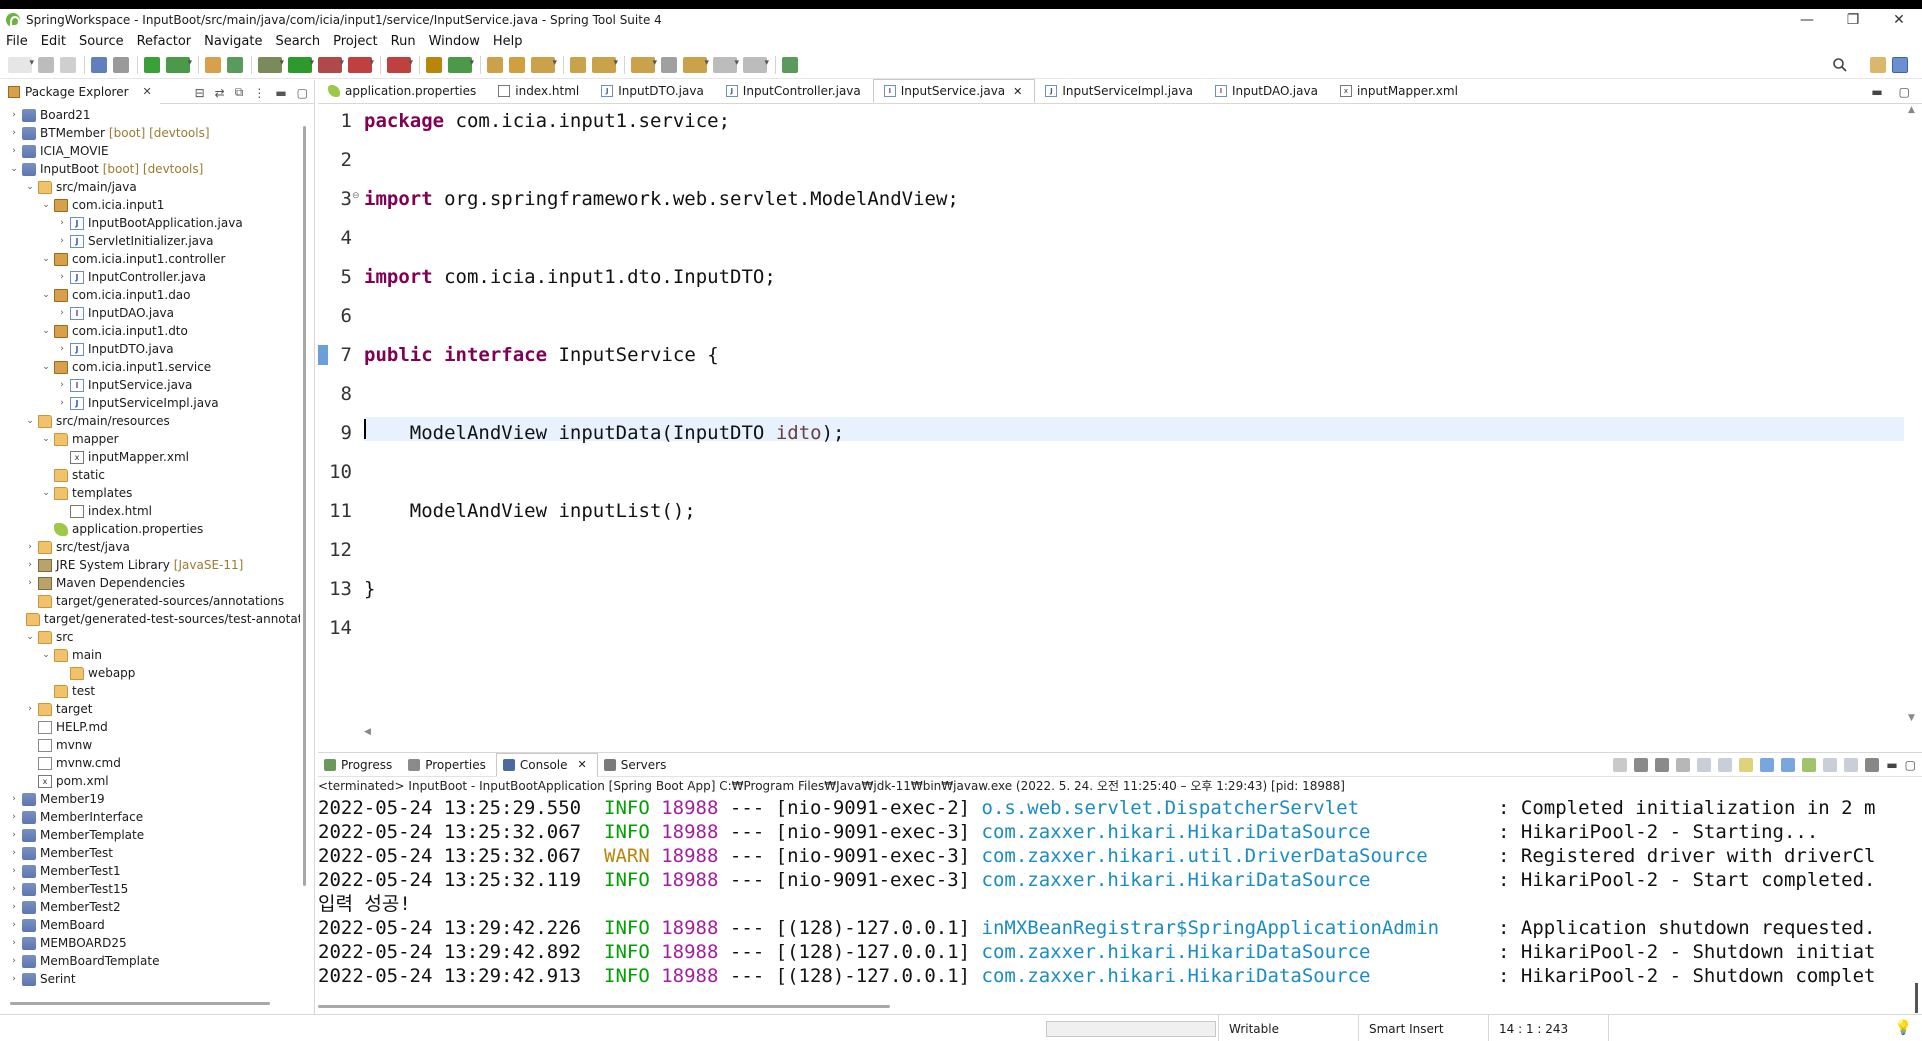 The width and height of the screenshot is (1922, 1041). What do you see at coordinates (1891, 765) in the screenshot?
I see `minimize-console-icon: ▬` at bounding box center [1891, 765].